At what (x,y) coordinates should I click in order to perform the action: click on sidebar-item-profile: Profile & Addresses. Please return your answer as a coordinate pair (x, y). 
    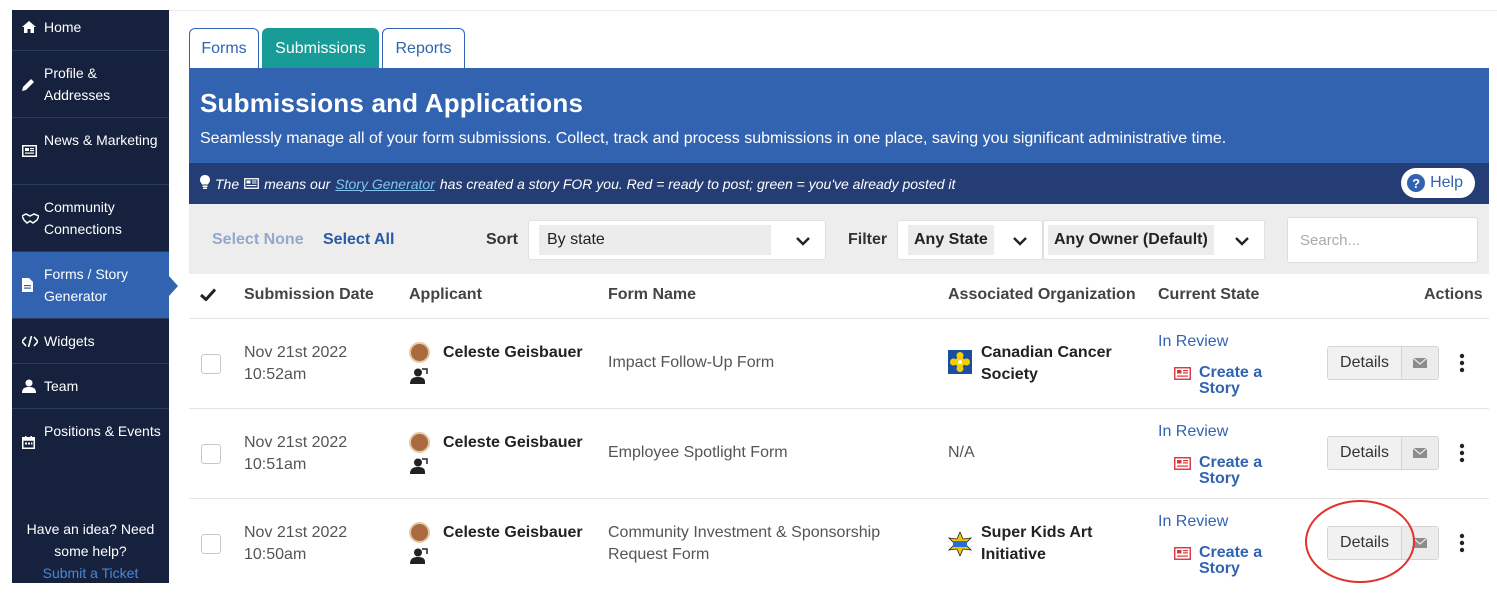
    Looking at the image, I should click on (90, 84).